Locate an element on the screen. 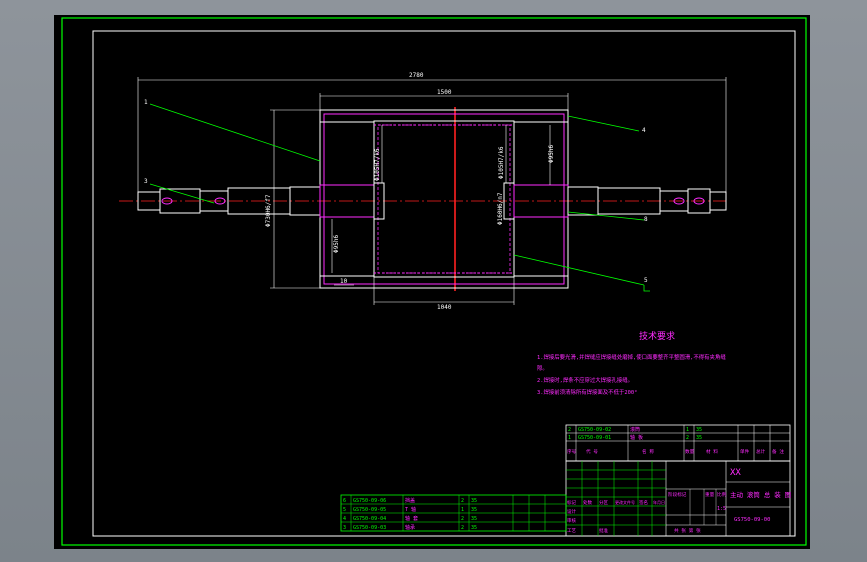 The height and width of the screenshot is (562, 867). dim-bottom-length: 1040 is located at coordinates (444, 307).